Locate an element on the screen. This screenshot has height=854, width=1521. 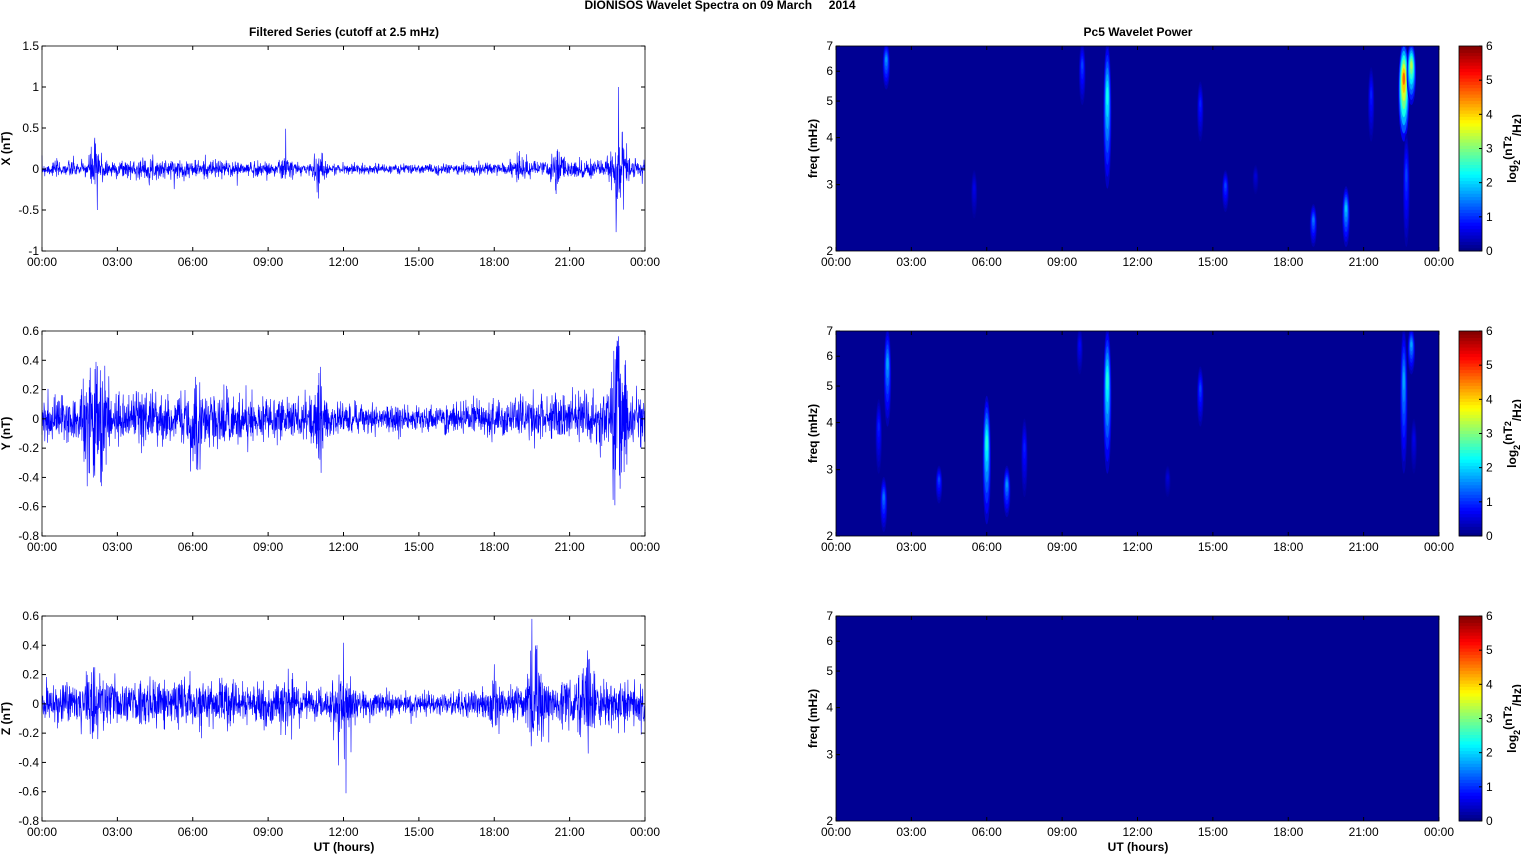
left-xlabel: UT (hours) is located at coordinates (344, 847).